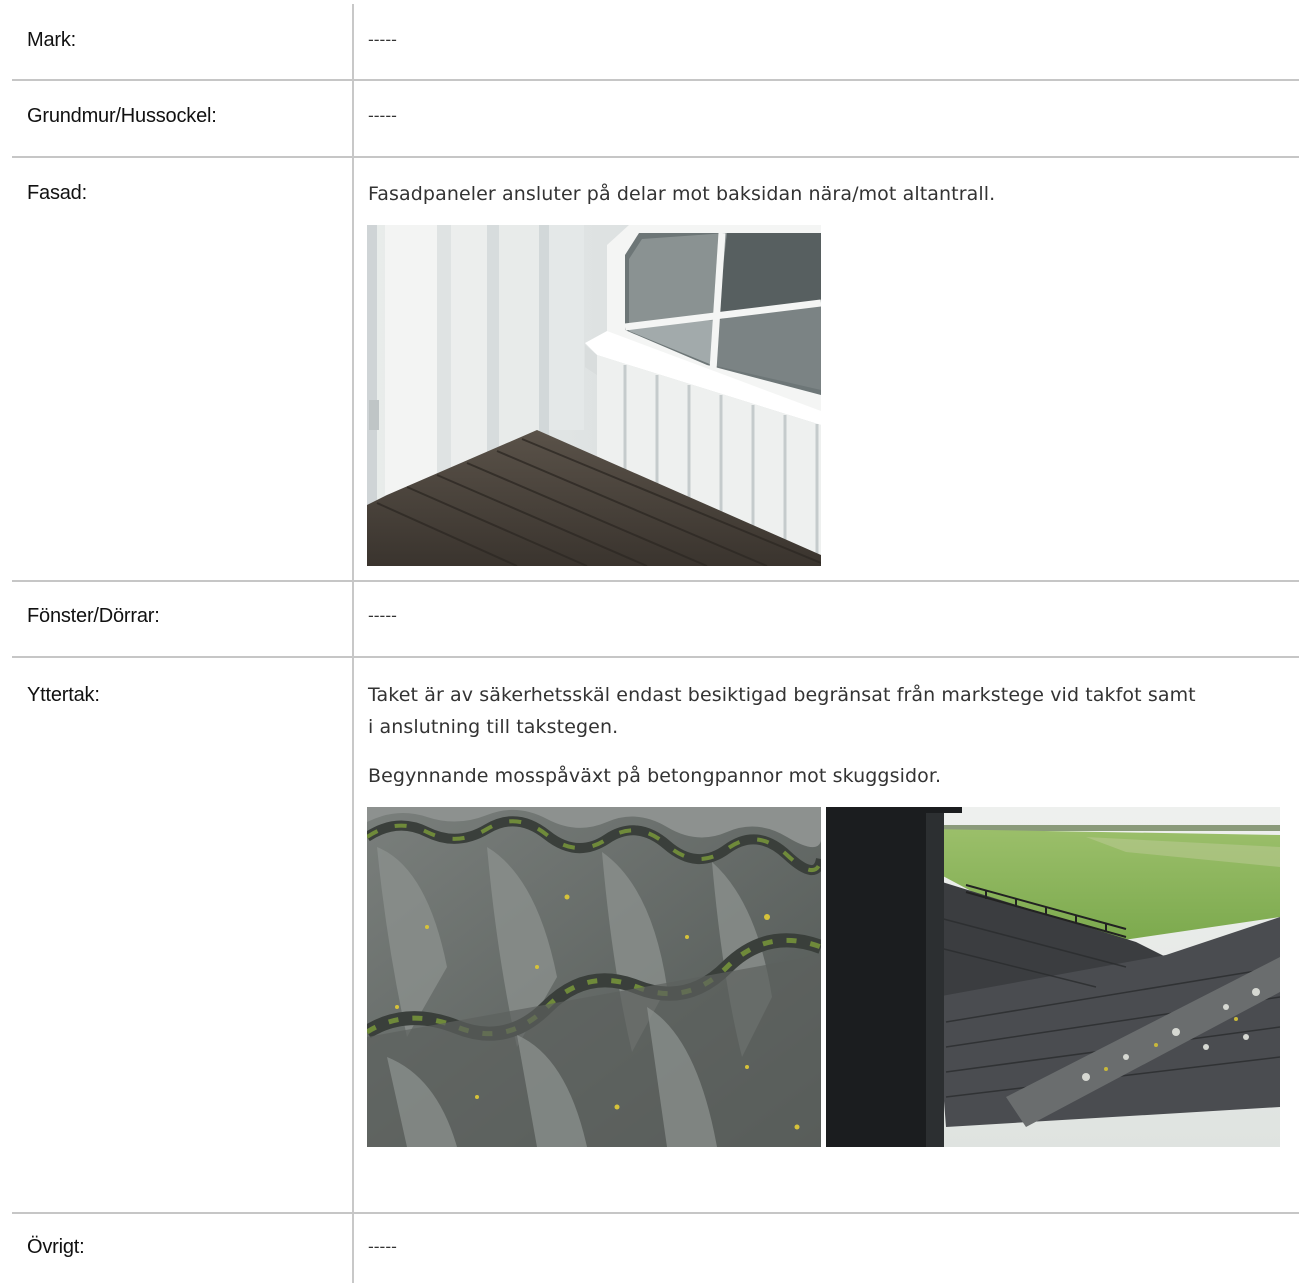 The width and height of the screenshot is (1303, 1283). What do you see at coordinates (382, 1246) in the screenshot?
I see `row-value-ovrigt: -----` at bounding box center [382, 1246].